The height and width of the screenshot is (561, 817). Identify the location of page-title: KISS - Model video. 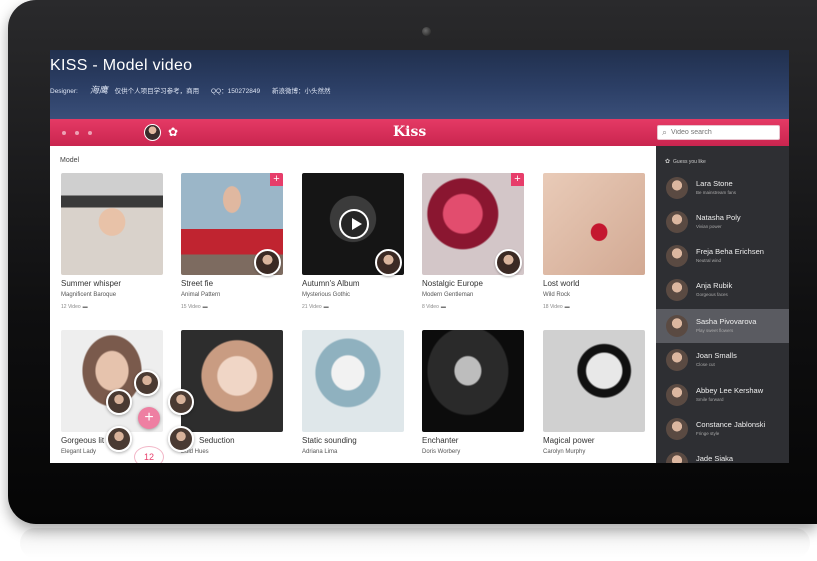
(121, 65).